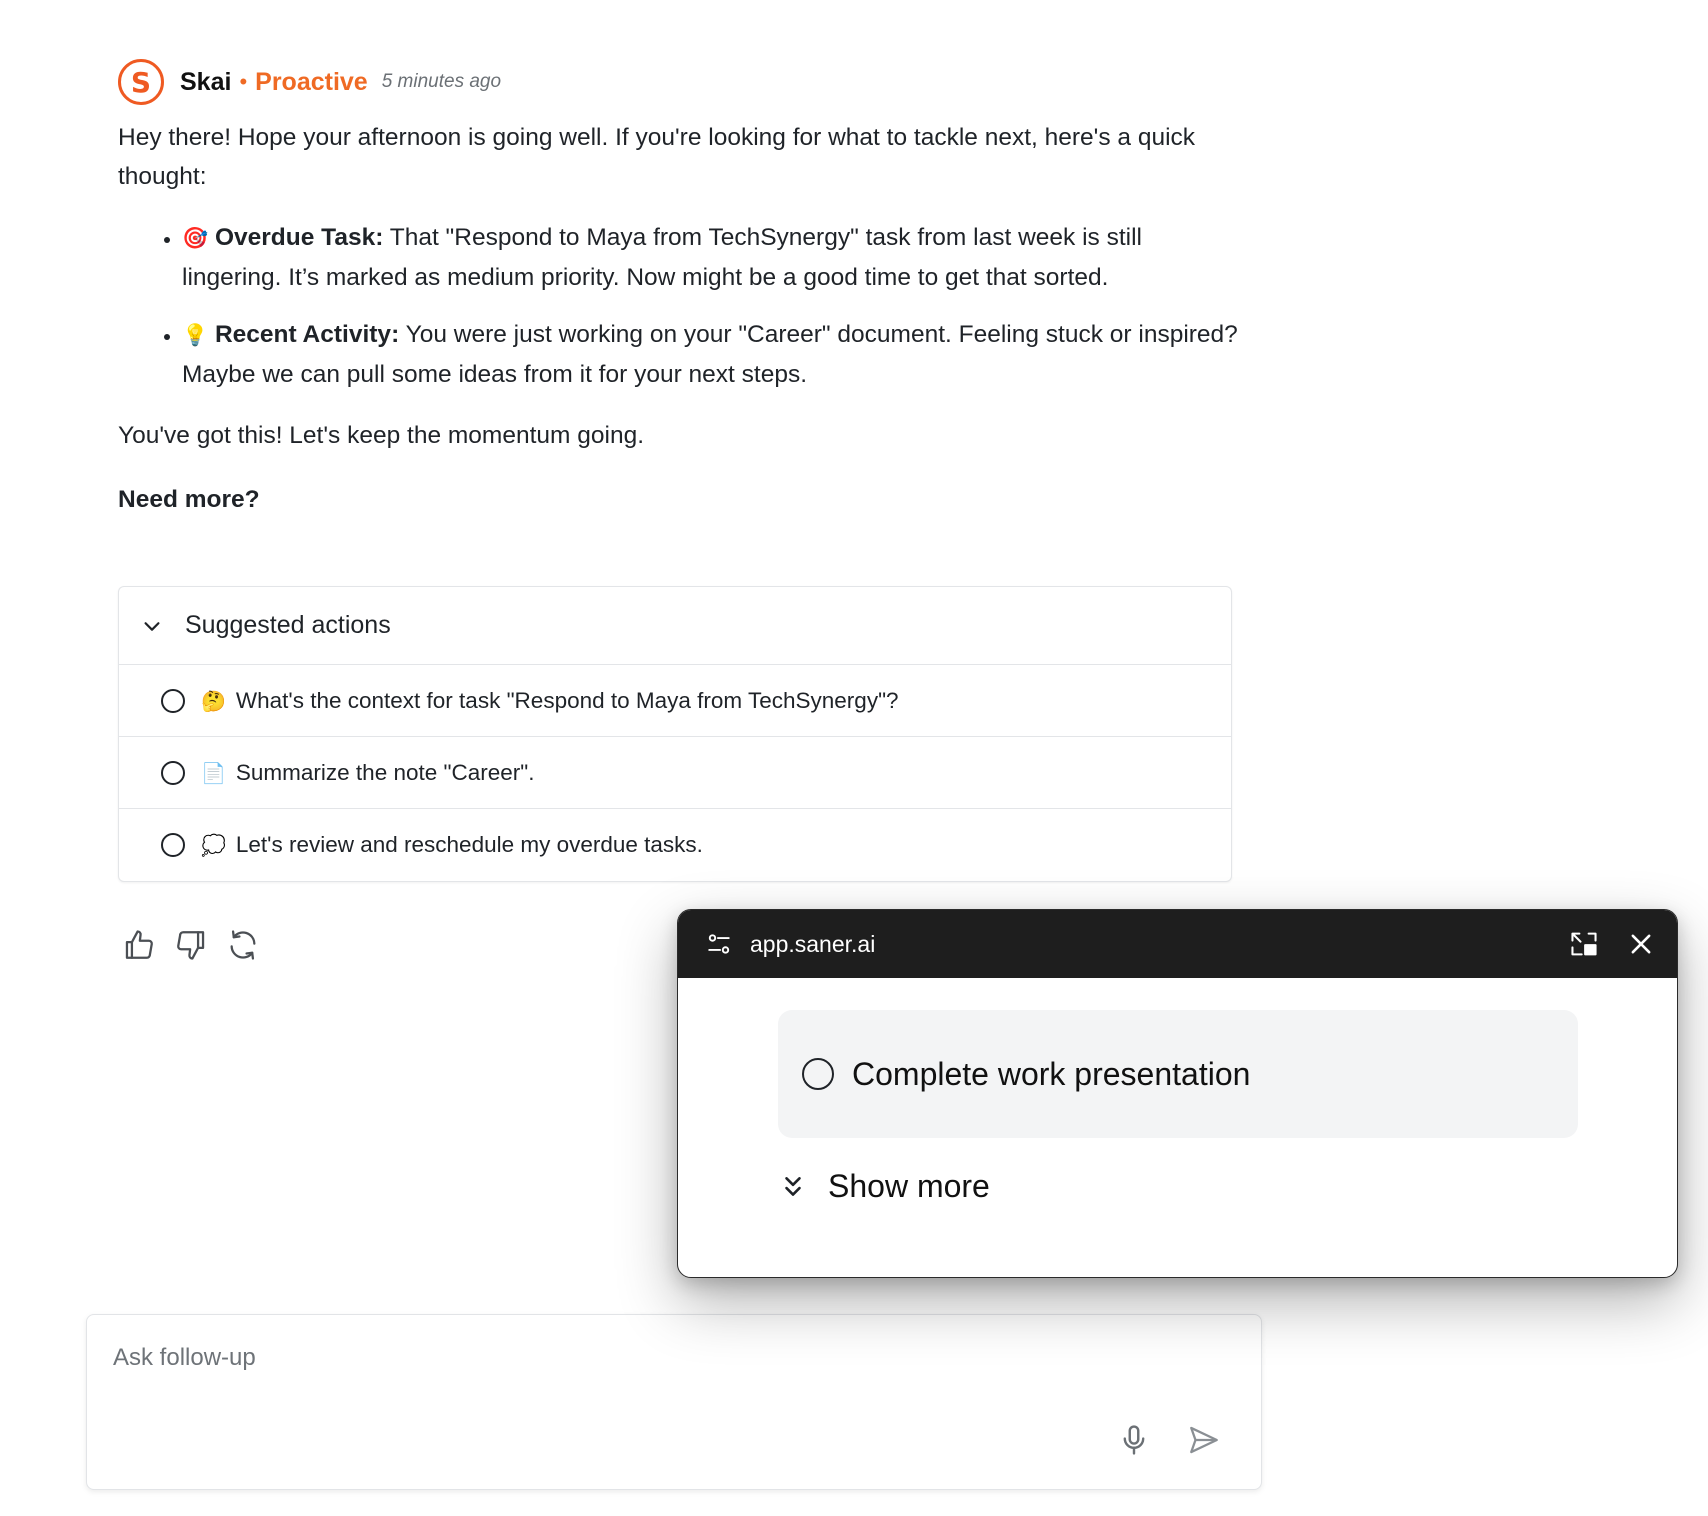  What do you see at coordinates (213, 700) in the screenshot?
I see `thinking-face-icon: 🤔` at bounding box center [213, 700].